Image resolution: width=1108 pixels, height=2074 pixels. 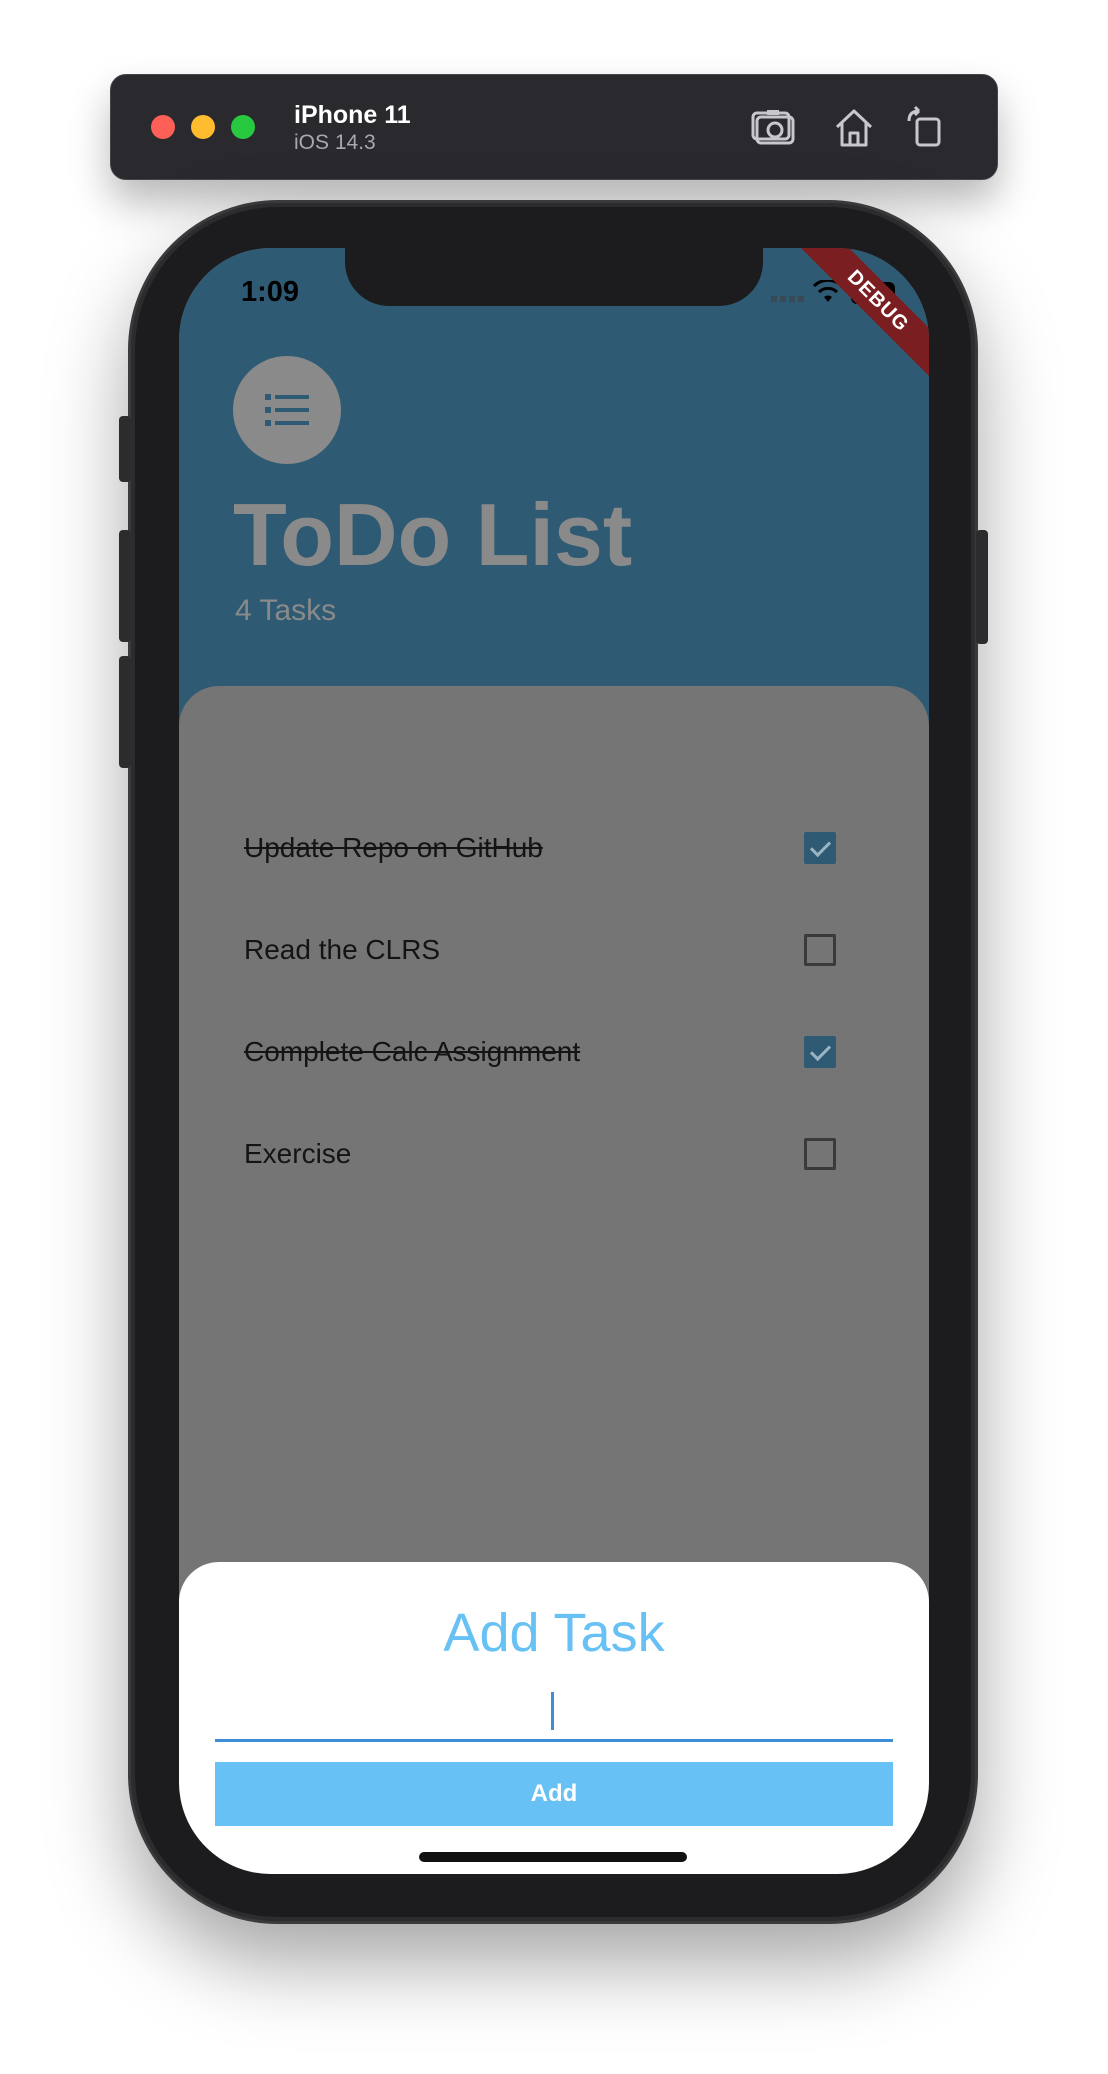 What do you see at coordinates (412, 1051) in the screenshot?
I see `task-label: Complete Calc Assignment` at bounding box center [412, 1051].